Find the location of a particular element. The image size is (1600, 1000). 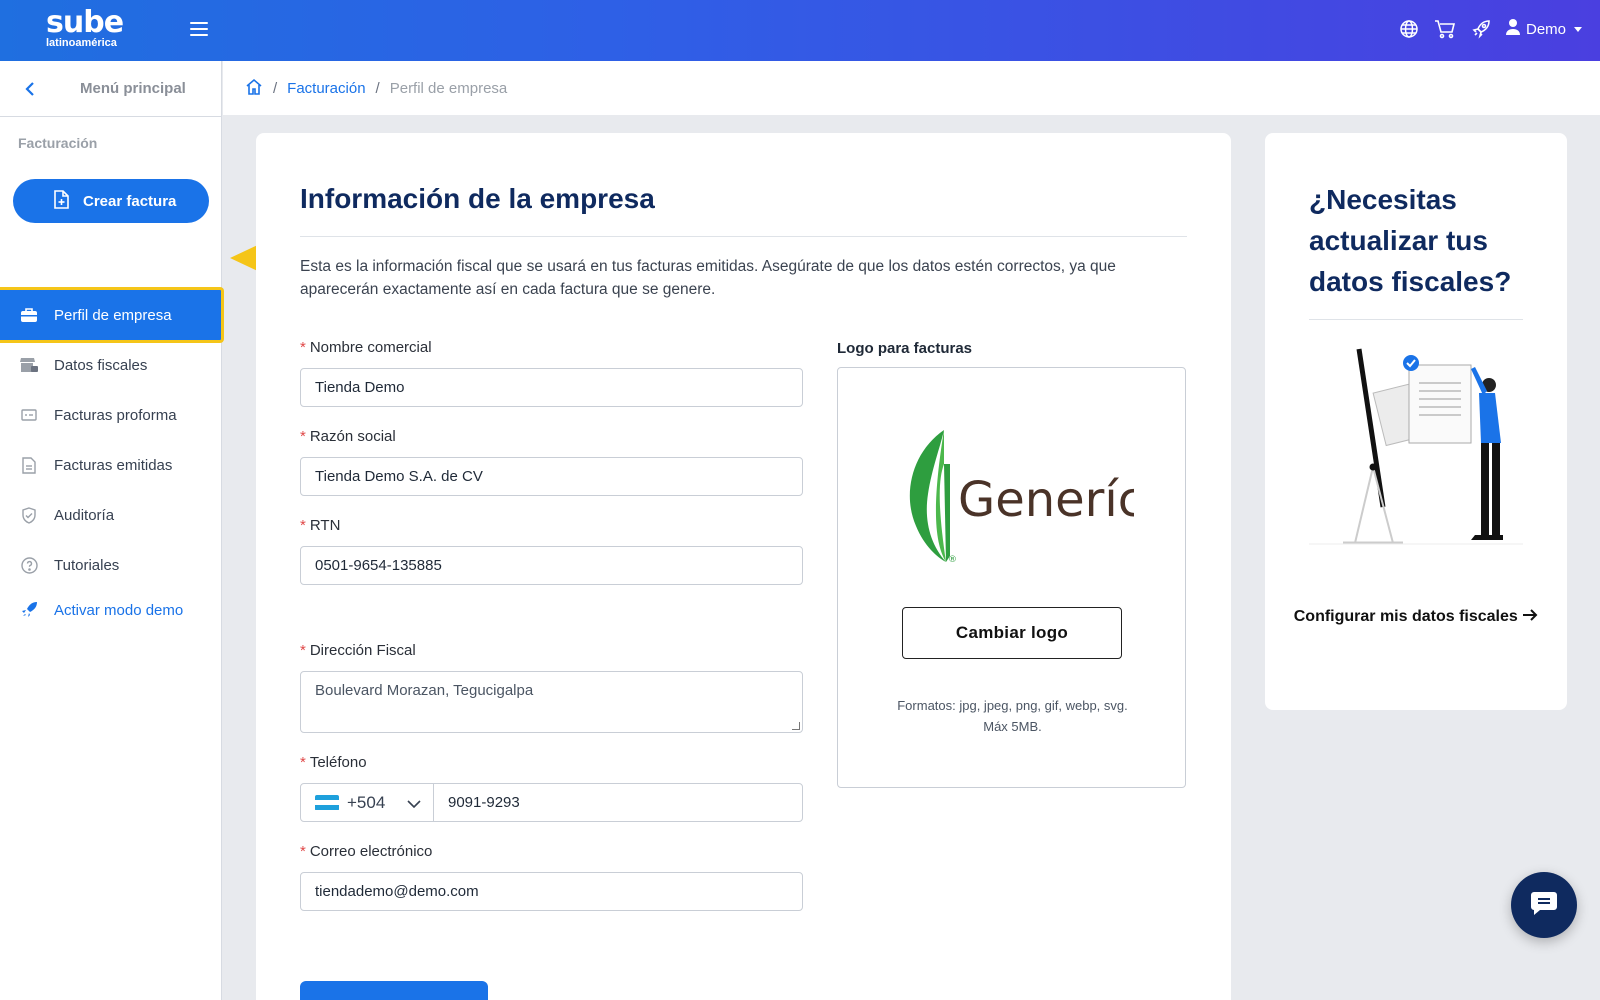

file-plus-icon is located at coordinates (61, 201).